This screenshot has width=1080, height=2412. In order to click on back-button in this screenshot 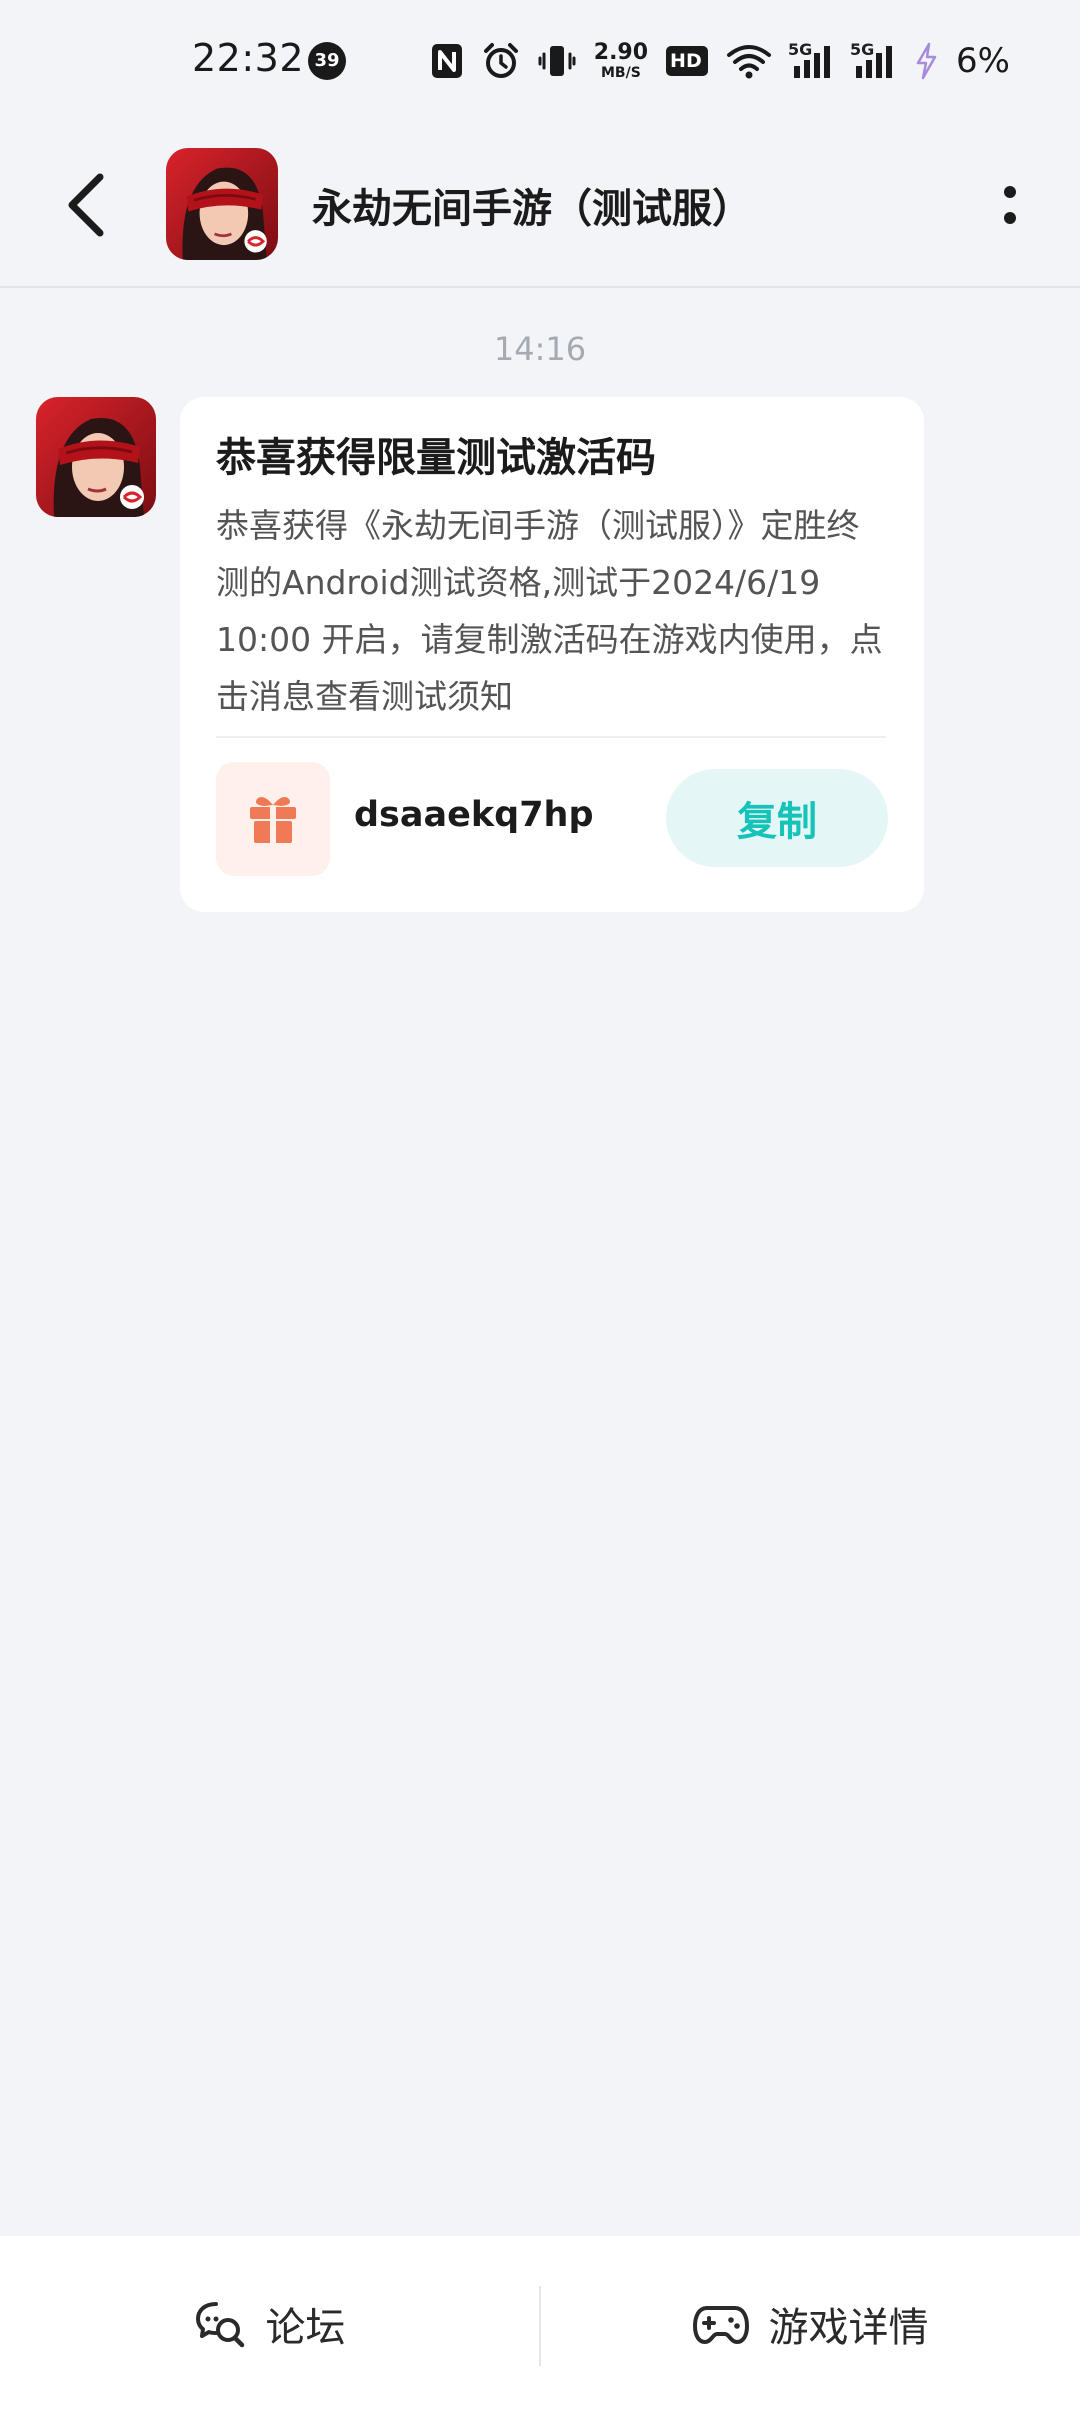, I will do `click(86, 205)`.